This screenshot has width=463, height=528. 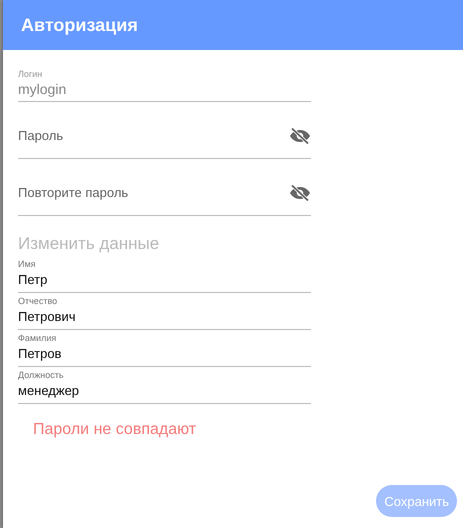 What do you see at coordinates (41, 375) in the screenshot?
I see `field-label: Должность` at bounding box center [41, 375].